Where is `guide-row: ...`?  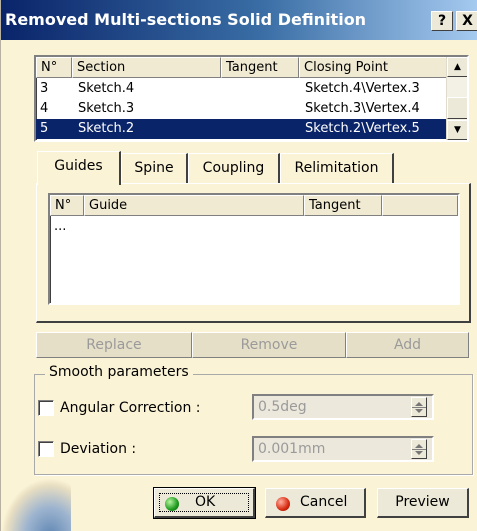 guide-row: ... is located at coordinates (254, 227).